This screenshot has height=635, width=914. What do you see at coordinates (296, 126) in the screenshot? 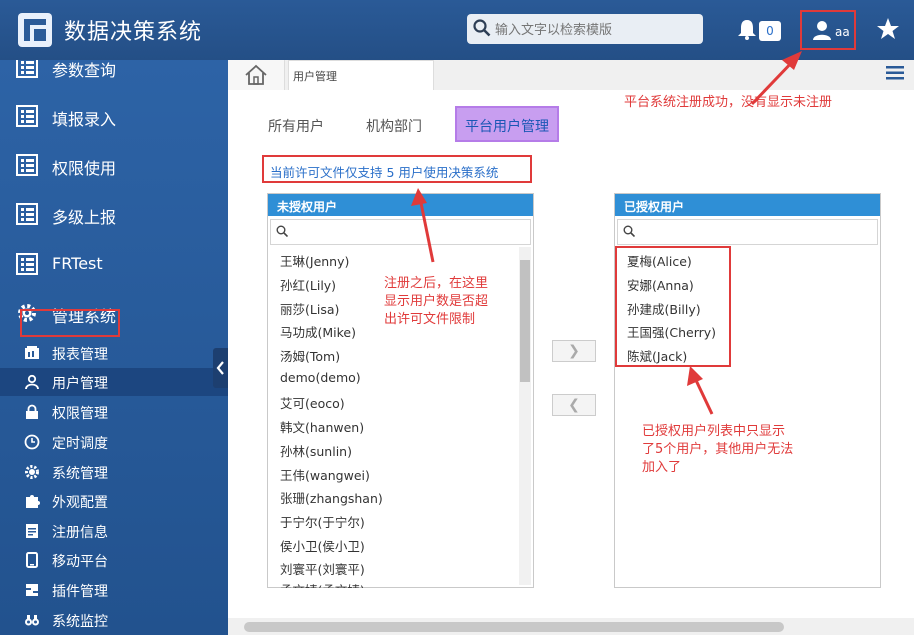
I see `subtab-all-users: 所有用户` at bounding box center [296, 126].